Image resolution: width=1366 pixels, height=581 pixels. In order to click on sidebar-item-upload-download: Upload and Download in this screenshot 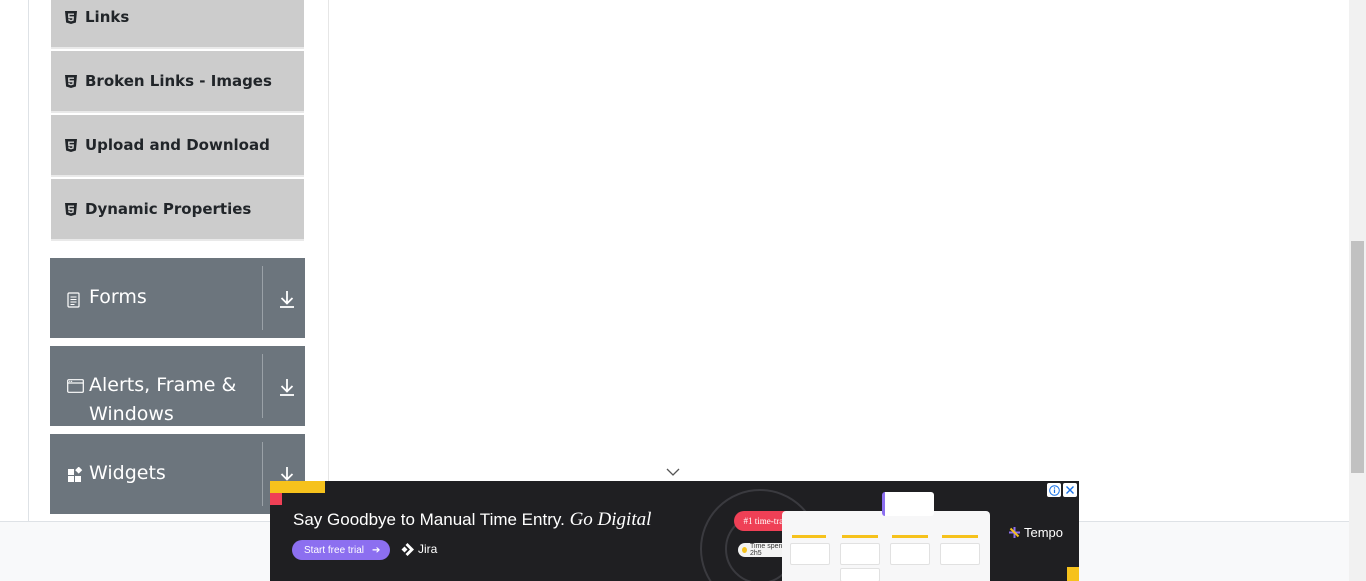, I will do `click(177, 146)`.